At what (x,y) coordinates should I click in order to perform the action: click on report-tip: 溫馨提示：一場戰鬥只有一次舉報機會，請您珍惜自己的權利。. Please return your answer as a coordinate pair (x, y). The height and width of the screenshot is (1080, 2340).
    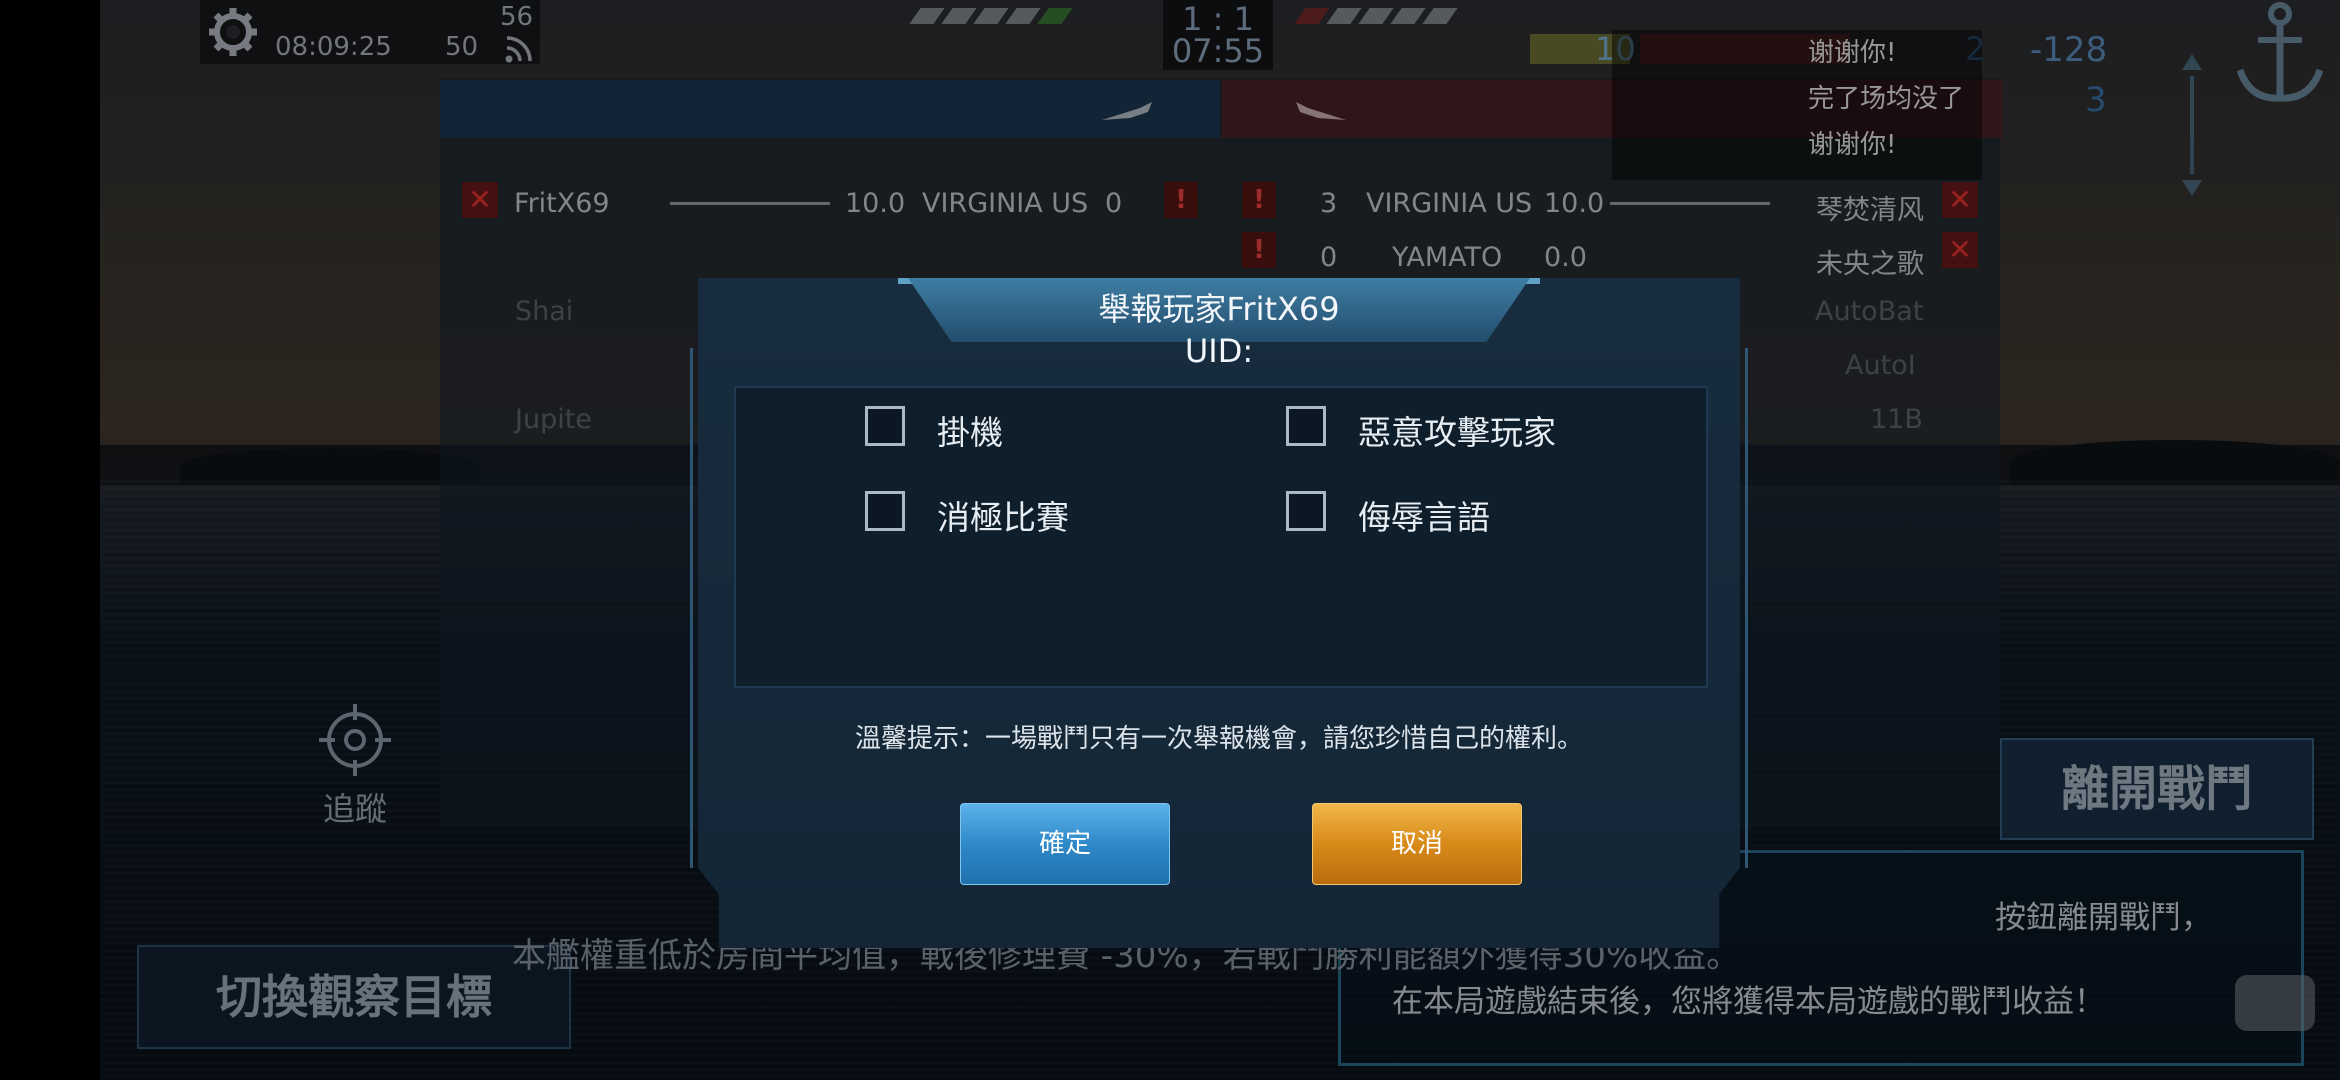
    Looking at the image, I should click on (1218, 739).